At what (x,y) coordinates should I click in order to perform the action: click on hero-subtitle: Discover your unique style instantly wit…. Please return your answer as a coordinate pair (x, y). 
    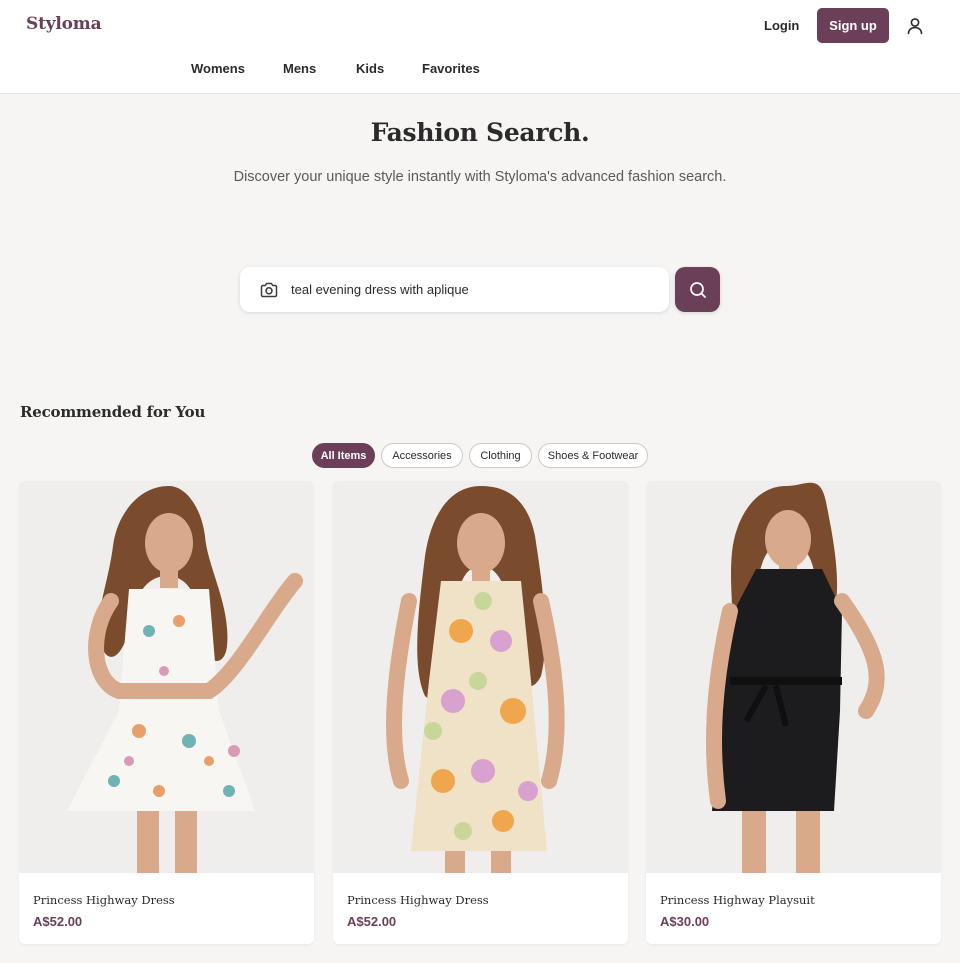
    Looking at the image, I should click on (480, 177).